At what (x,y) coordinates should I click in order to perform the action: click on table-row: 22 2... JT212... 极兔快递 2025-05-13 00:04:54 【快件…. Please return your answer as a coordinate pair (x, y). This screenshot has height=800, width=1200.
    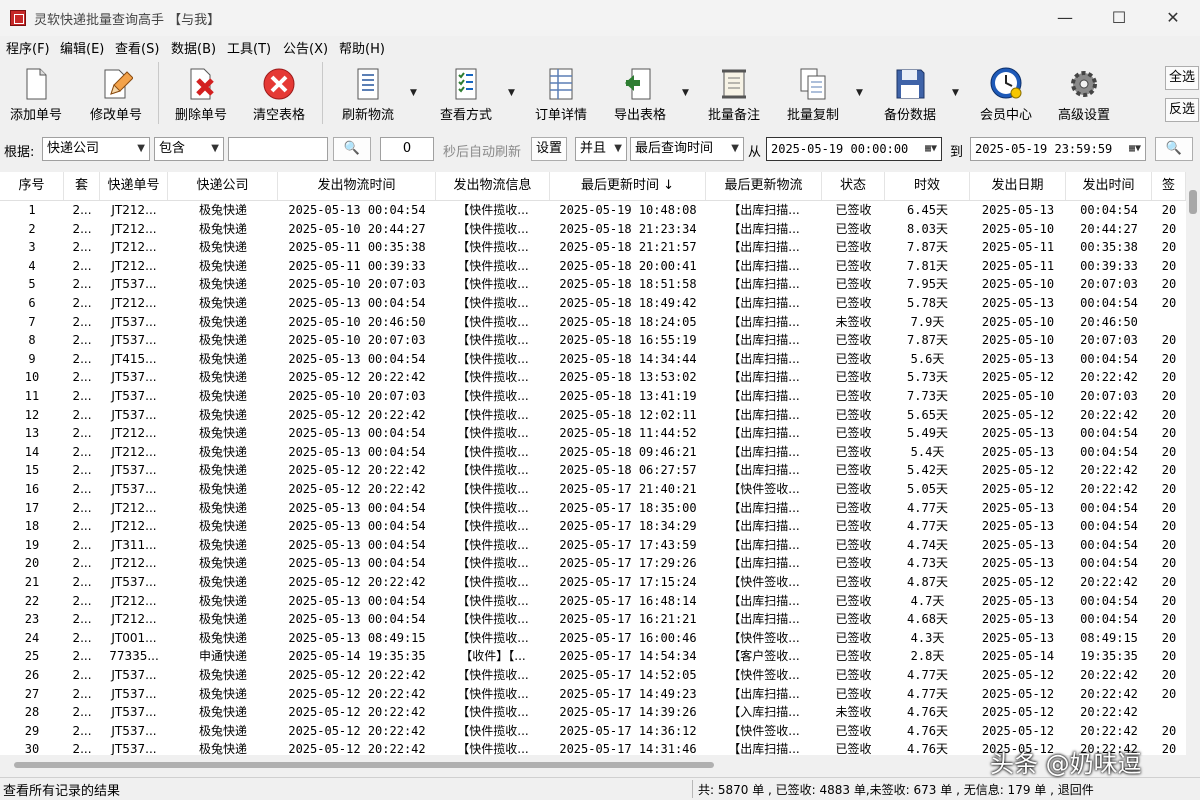
    Looking at the image, I should click on (593, 601).